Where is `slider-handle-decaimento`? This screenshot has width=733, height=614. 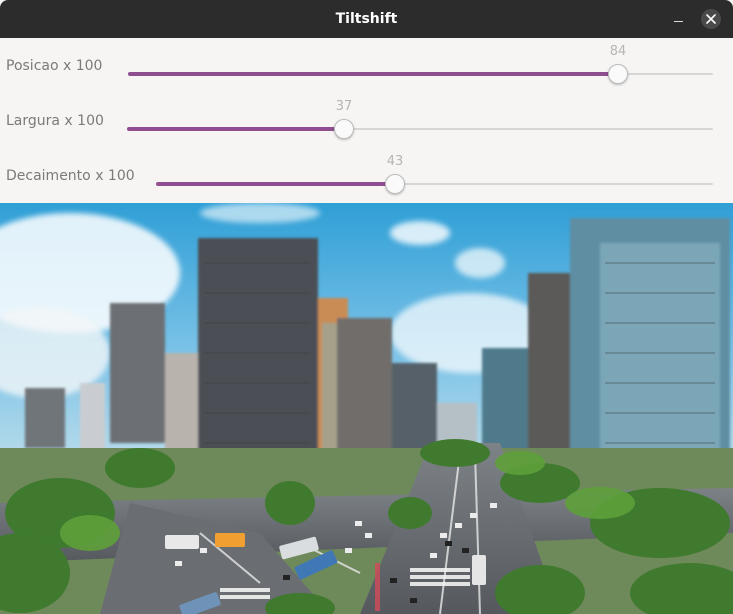 slider-handle-decaimento is located at coordinates (395, 184).